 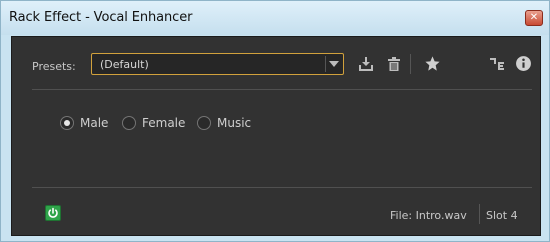 What do you see at coordinates (394, 64) in the screenshot?
I see `delete-preset-icon` at bounding box center [394, 64].